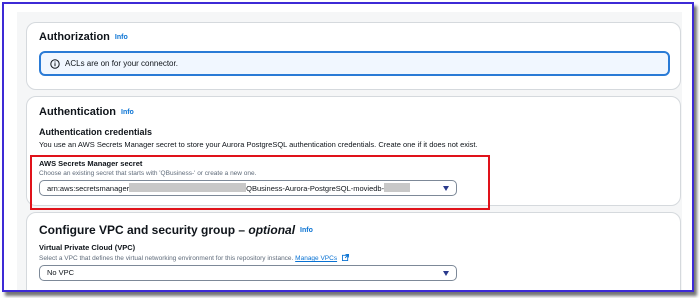 This screenshot has height=298, width=700. What do you see at coordinates (260, 182) in the screenshot?
I see `secret-highlight-box` at bounding box center [260, 182].